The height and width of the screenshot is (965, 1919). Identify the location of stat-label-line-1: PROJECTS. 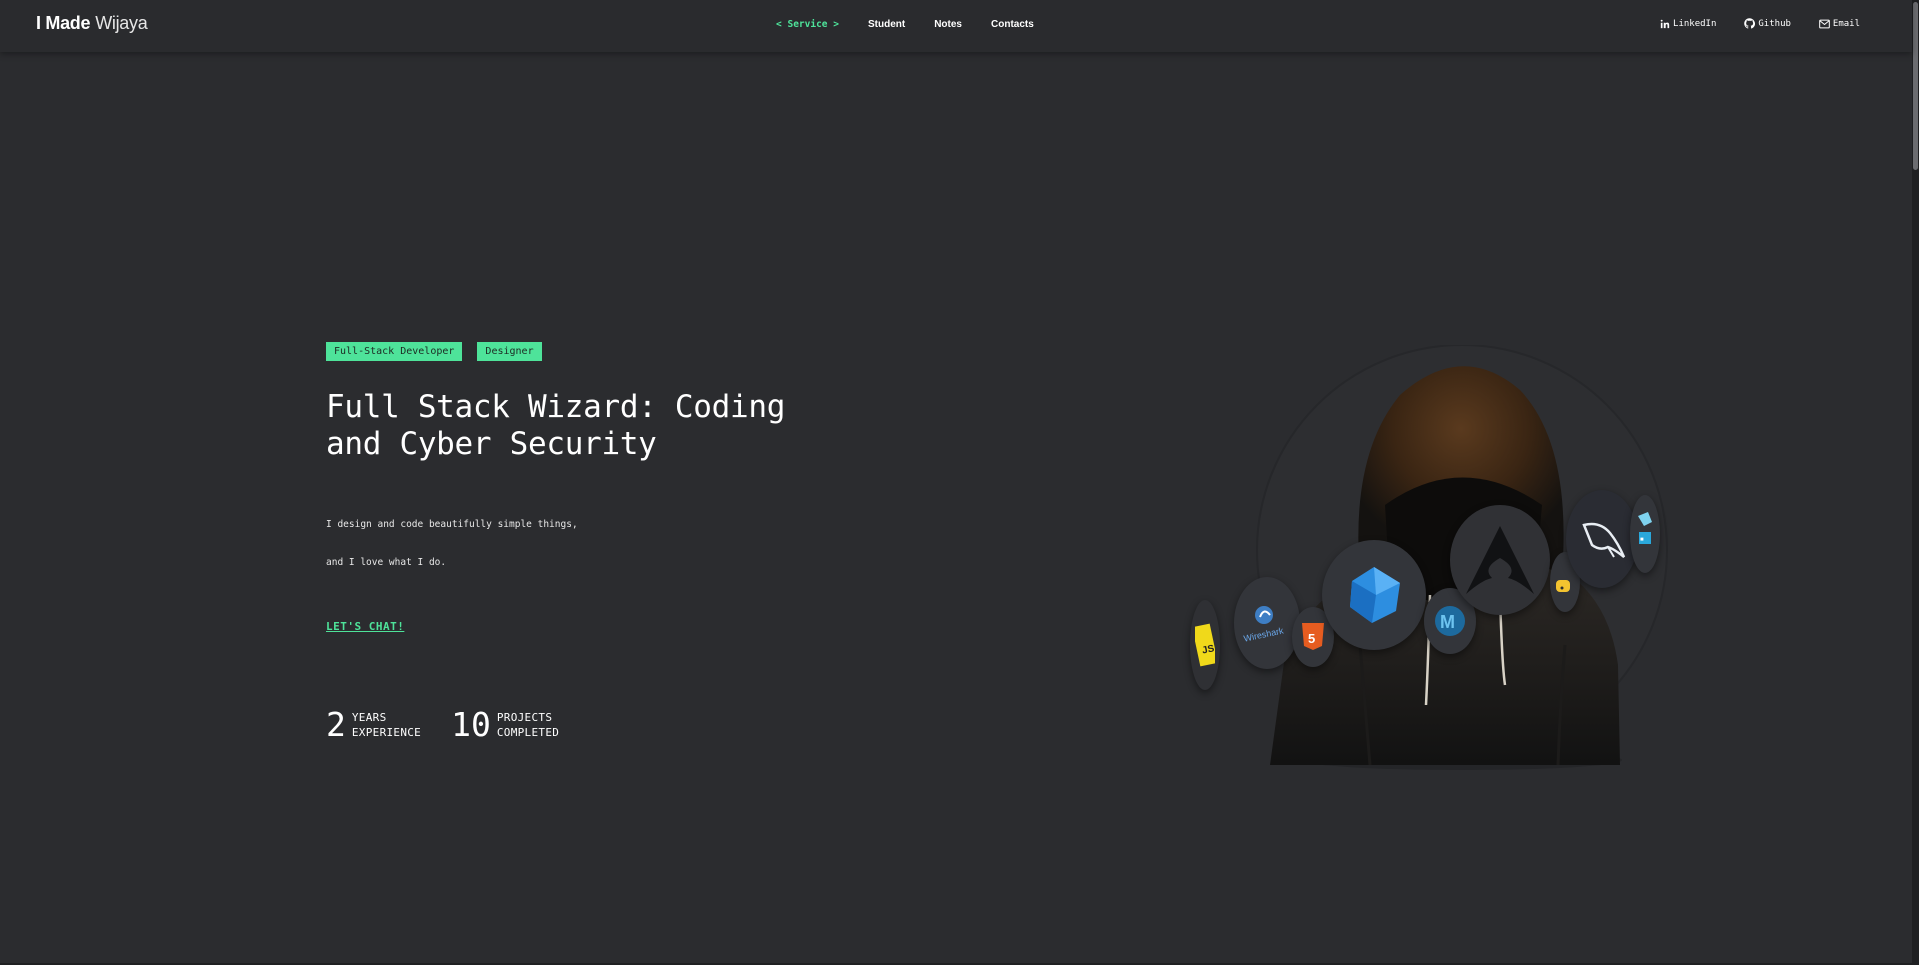
(524, 717).